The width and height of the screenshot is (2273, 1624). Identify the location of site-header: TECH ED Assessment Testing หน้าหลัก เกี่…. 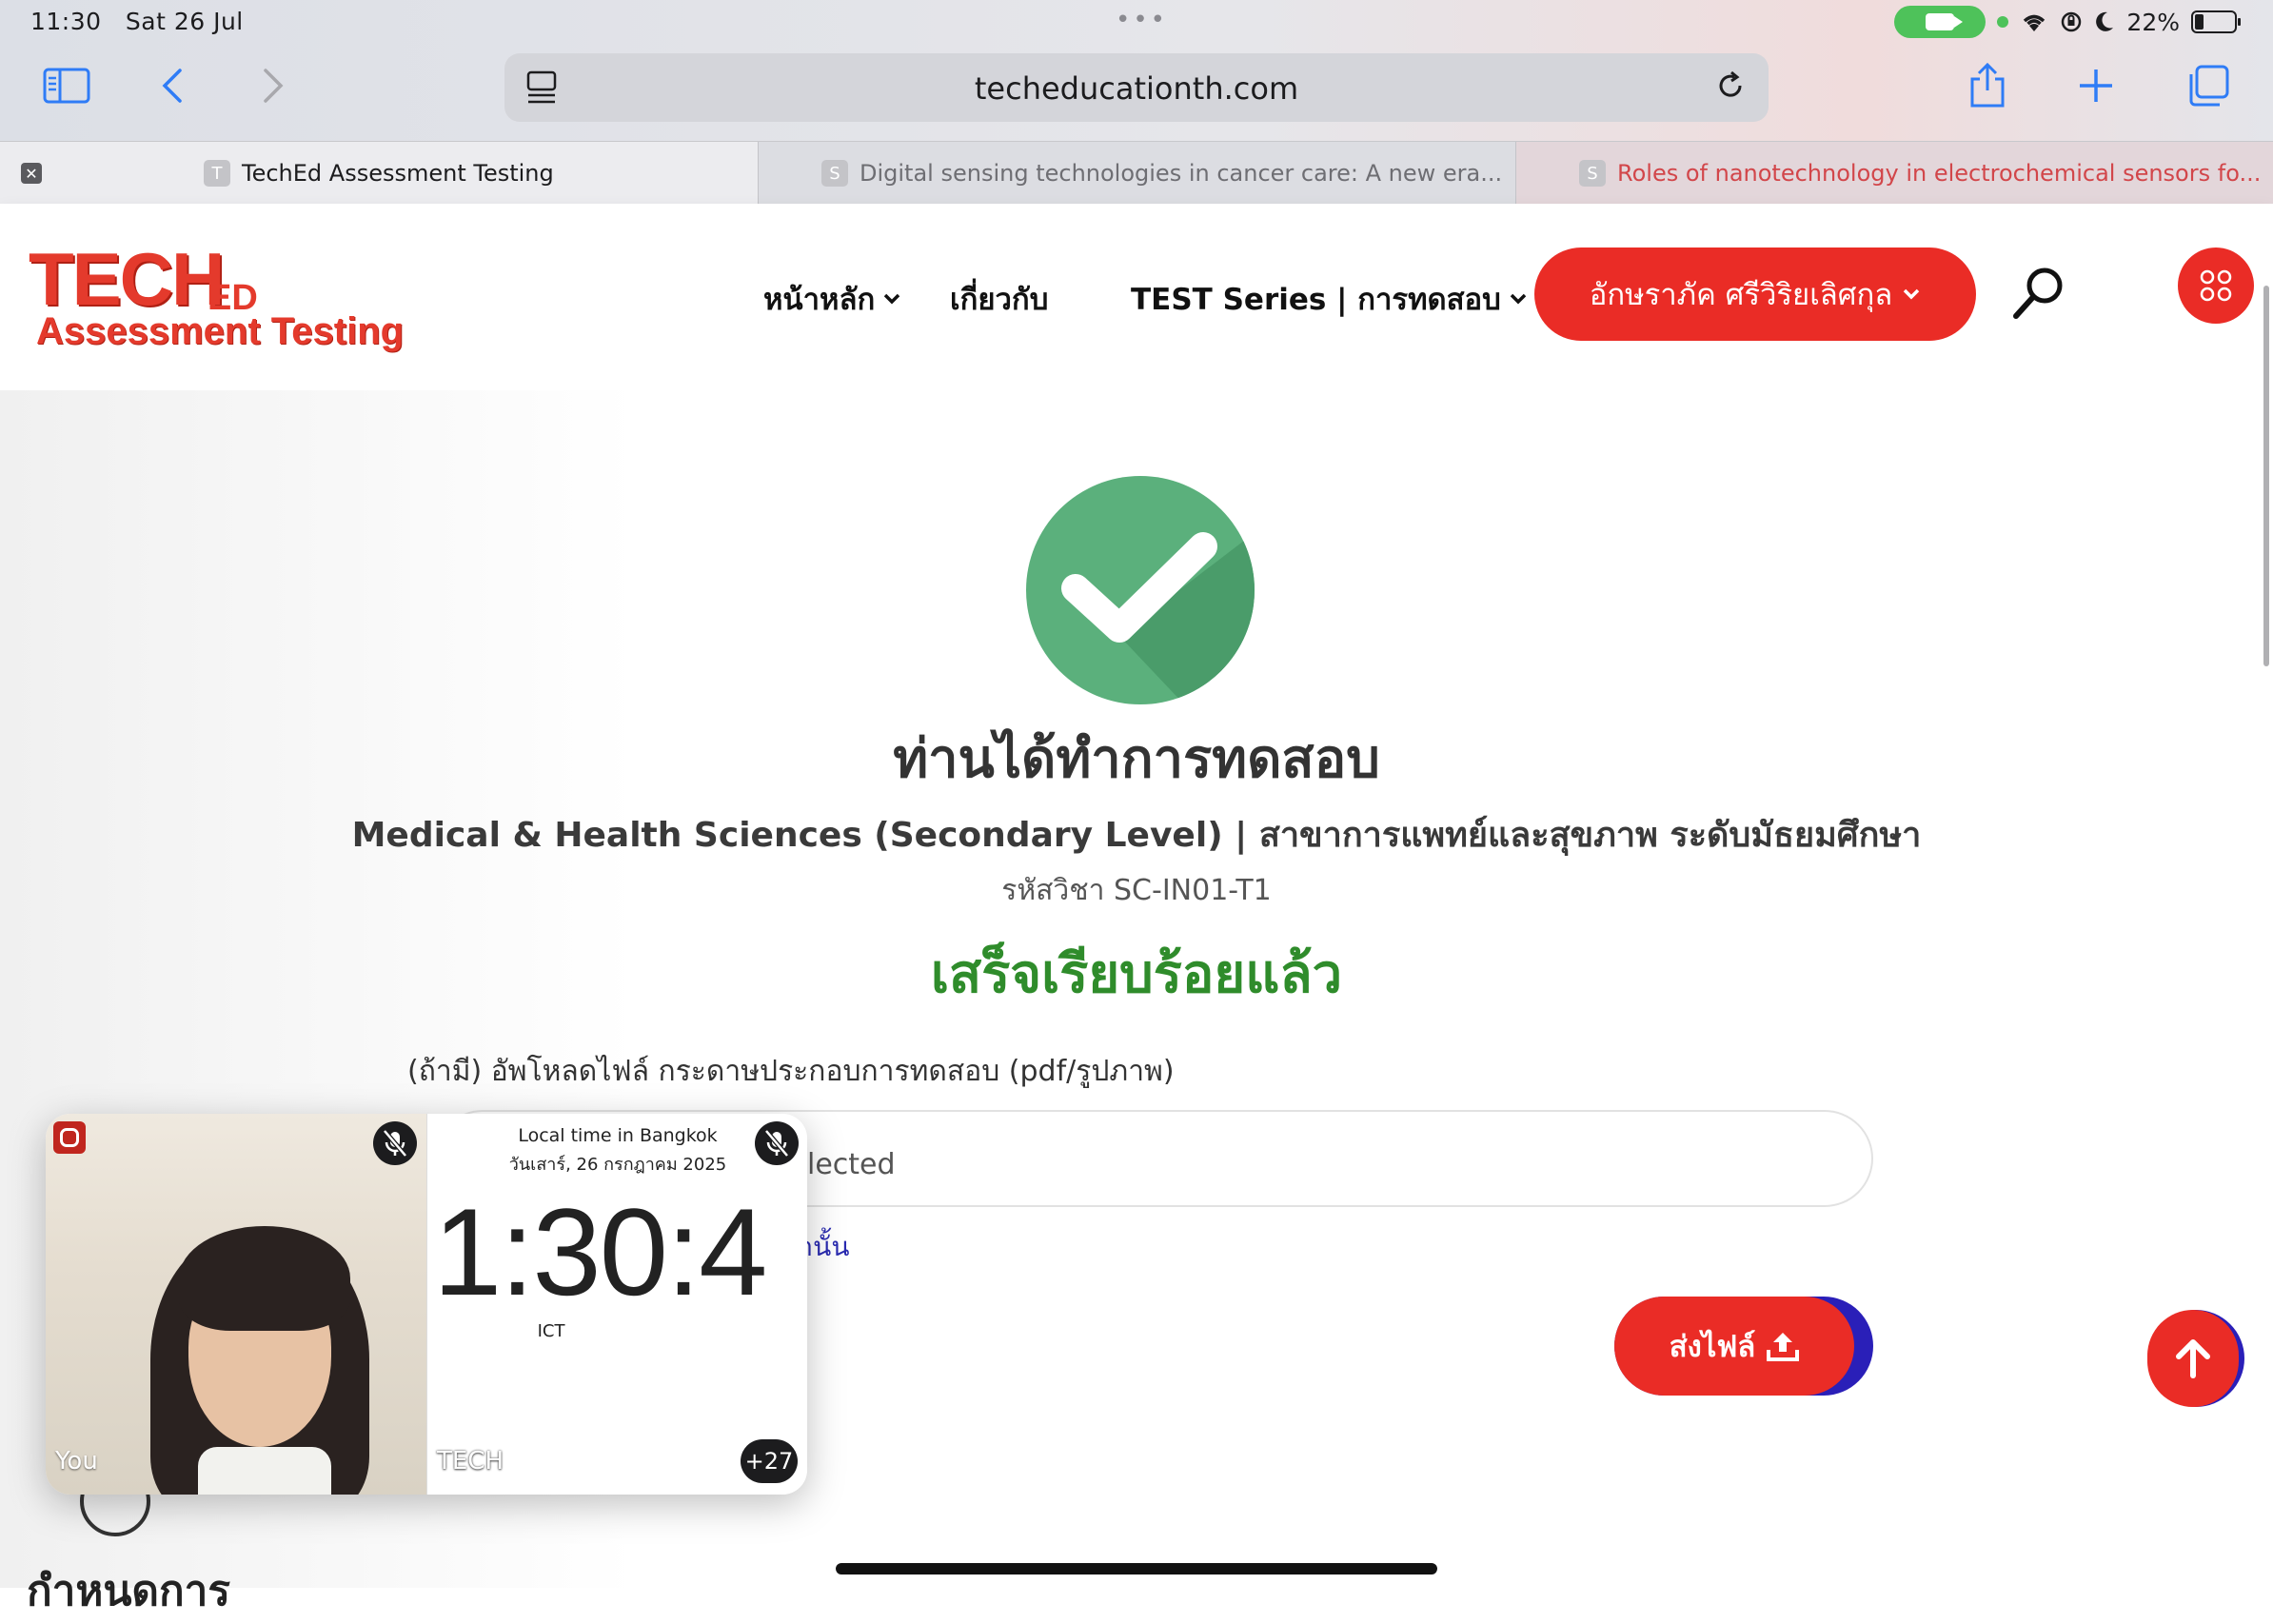
(1136, 297).